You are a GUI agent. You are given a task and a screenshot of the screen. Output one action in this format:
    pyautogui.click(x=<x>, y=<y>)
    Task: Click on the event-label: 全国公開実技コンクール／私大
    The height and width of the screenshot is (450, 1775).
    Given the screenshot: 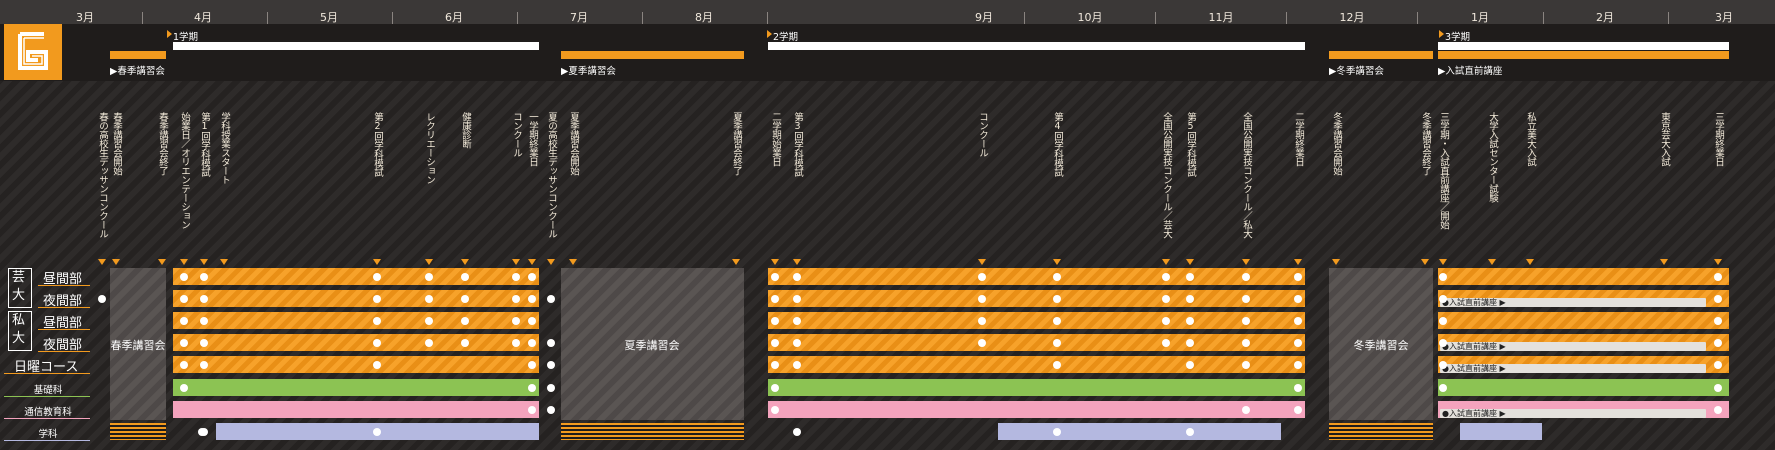 What is the action you would take?
    pyautogui.click(x=1246, y=175)
    